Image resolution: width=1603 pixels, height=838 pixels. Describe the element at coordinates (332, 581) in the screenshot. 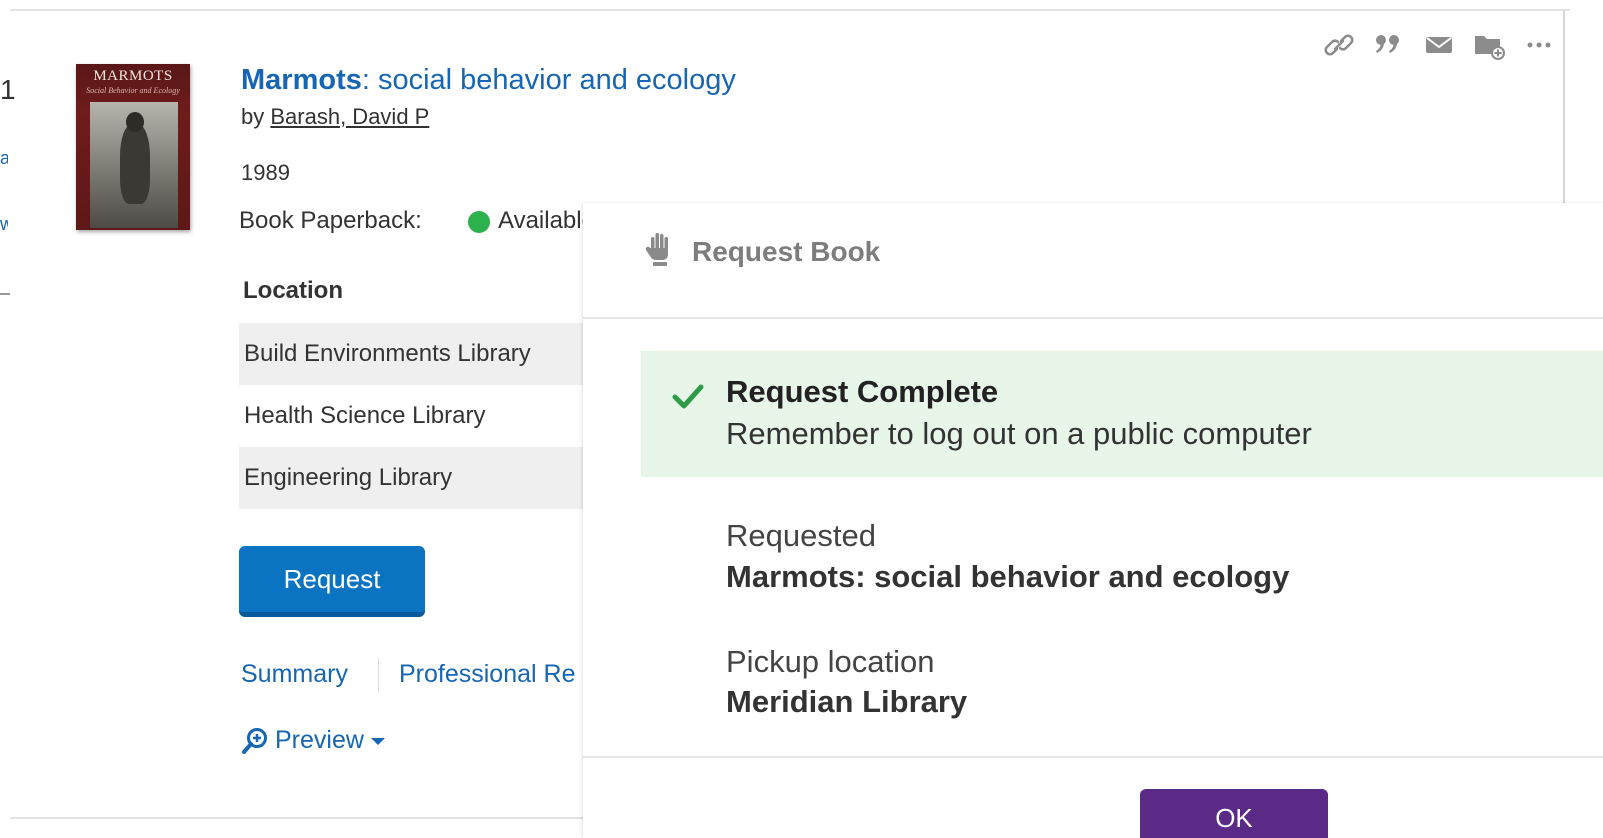

I see `request-button: Request` at that location.